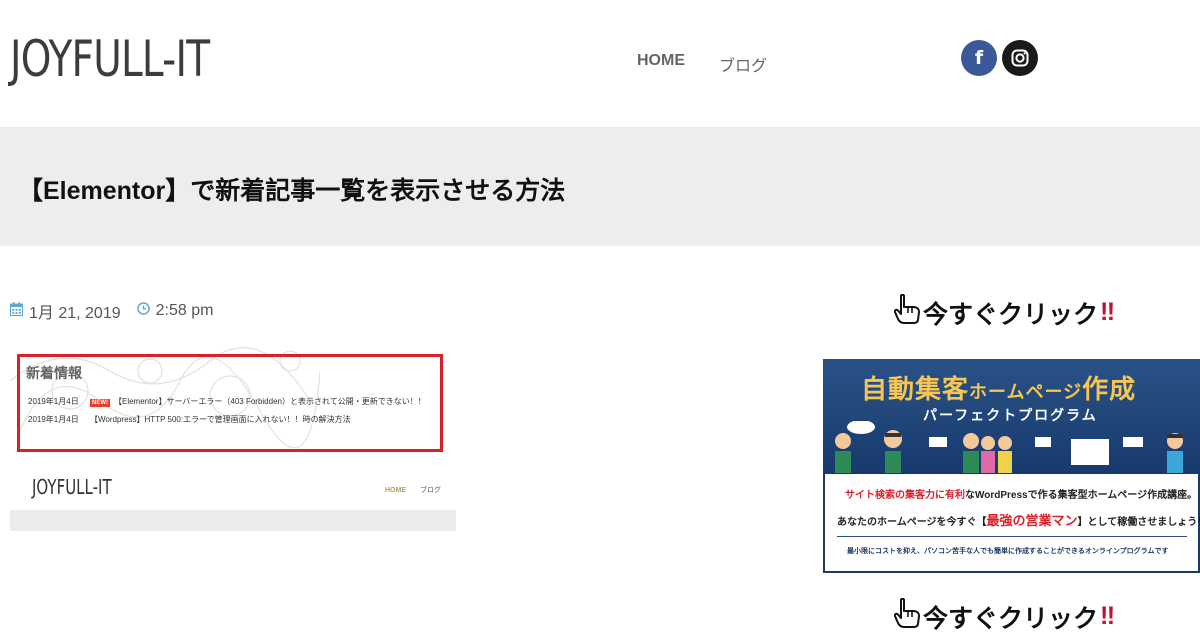 This screenshot has height=635, width=1200. Describe the element at coordinates (661, 64) in the screenshot. I see `nav-home-link: HOME` at that location.